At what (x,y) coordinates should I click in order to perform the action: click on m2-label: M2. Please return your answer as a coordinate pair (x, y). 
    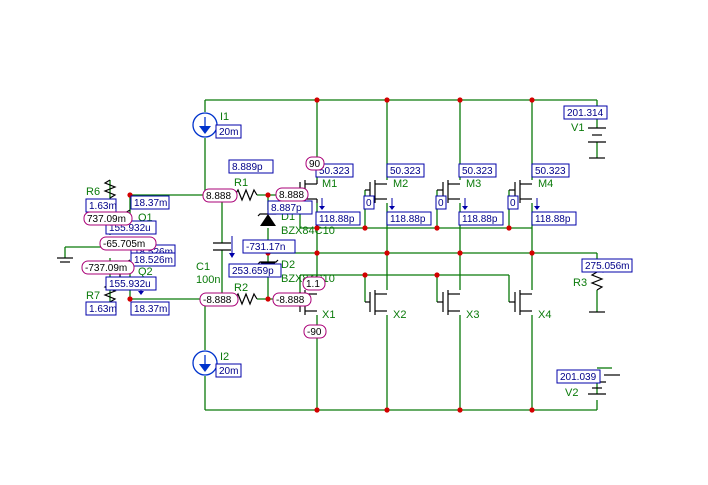
    Looking at the image, I should click on (400, 184).